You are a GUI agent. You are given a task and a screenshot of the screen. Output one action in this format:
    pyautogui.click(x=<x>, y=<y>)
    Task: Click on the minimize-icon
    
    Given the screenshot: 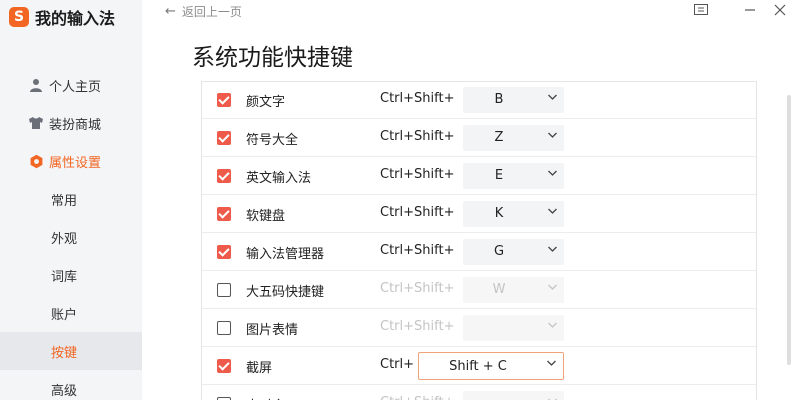 What is the action you would take?
    pyautogui.click(x=750, y=10)
    